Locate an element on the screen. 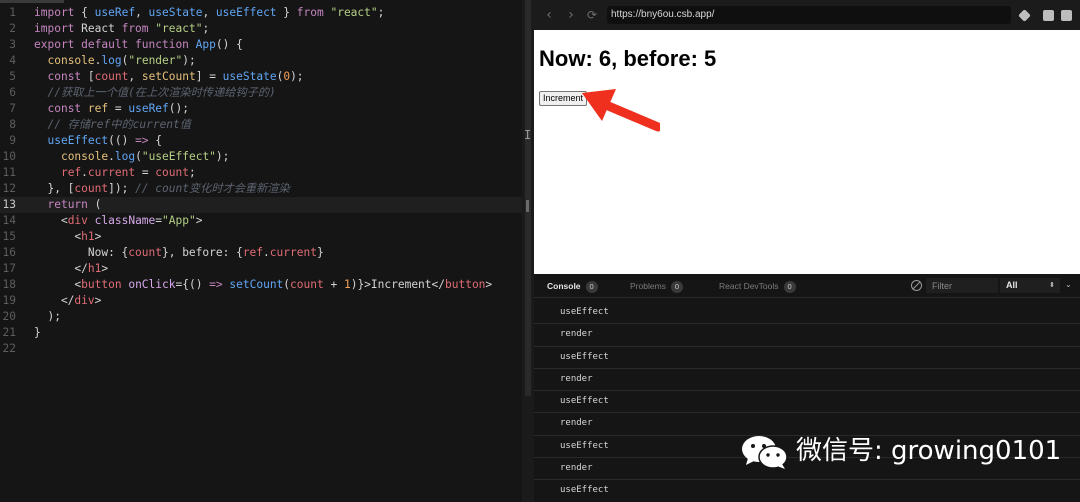  chevron-updown-icon: ⬍ is located at coordinates (1052, 285).